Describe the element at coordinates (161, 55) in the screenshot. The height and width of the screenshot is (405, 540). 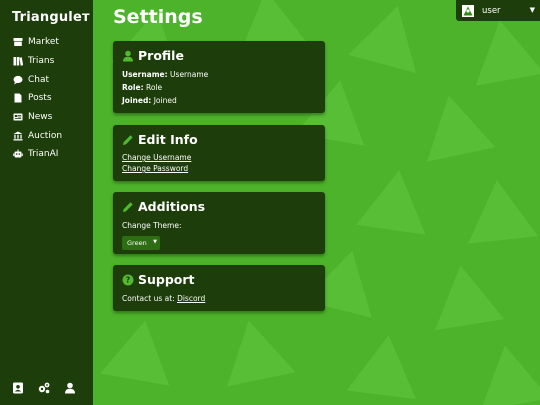
I see `profile-title: Profile` at that location.